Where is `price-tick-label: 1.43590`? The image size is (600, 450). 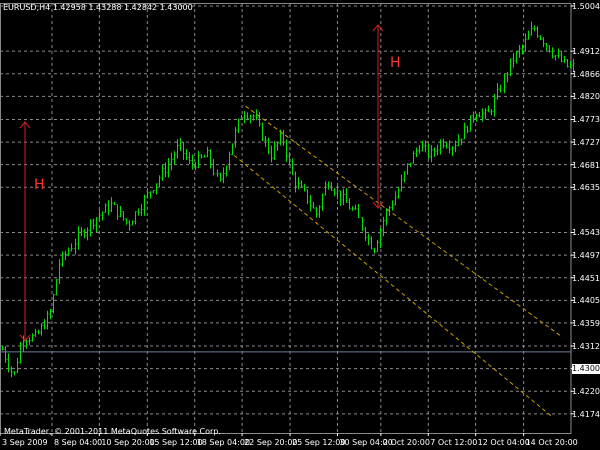
price-tick-label: 1.43590 is located at coordinates (586, 323).